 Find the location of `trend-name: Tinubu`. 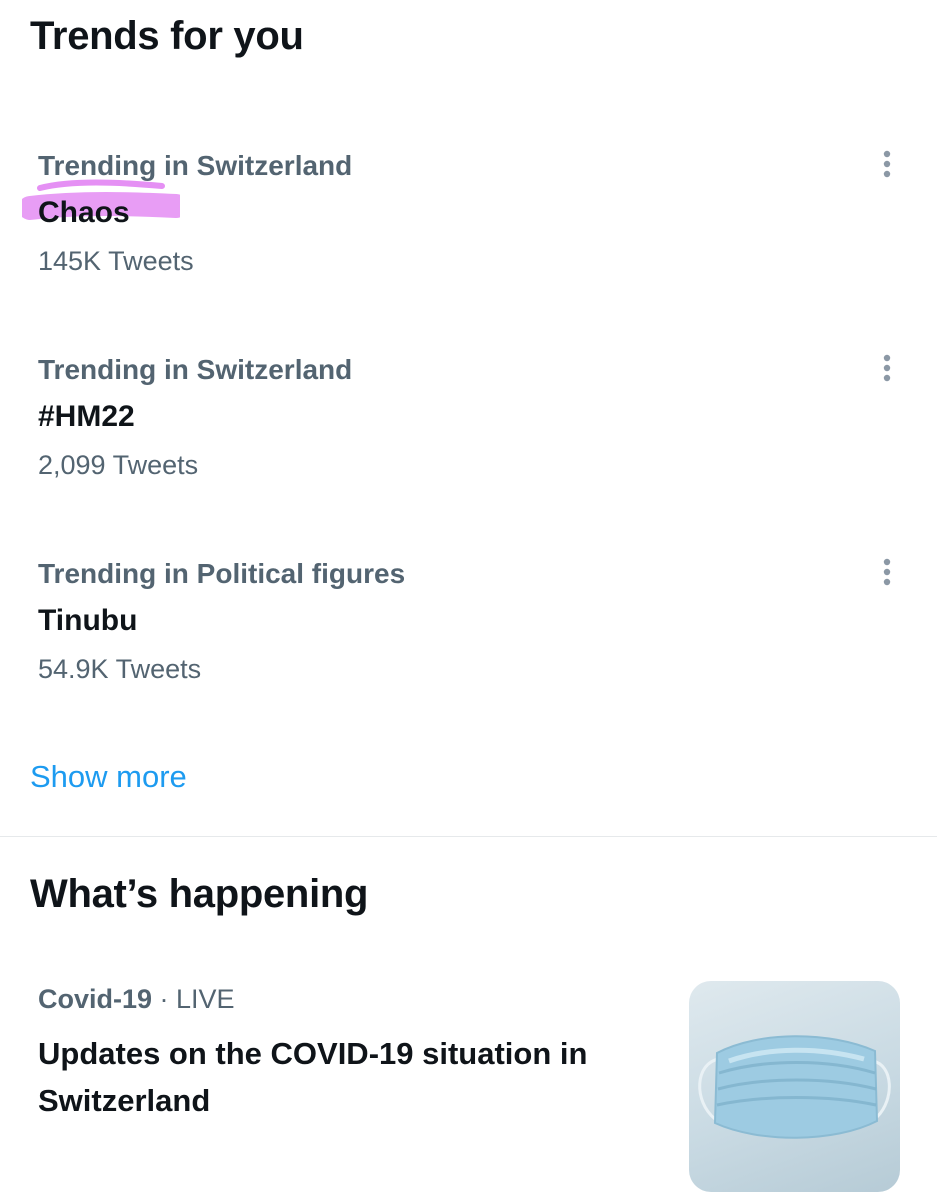

trend-name: Tinubu is located at coordinates (88, 620).